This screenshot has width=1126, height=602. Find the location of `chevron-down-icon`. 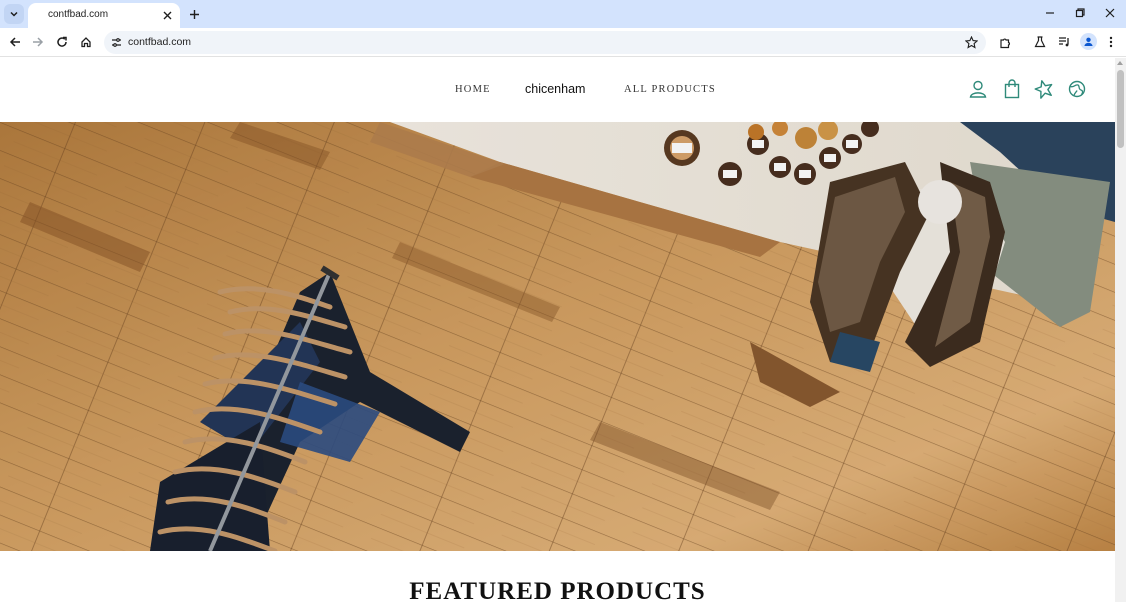

chevron-down-icon is located at coordinates (14, 14).